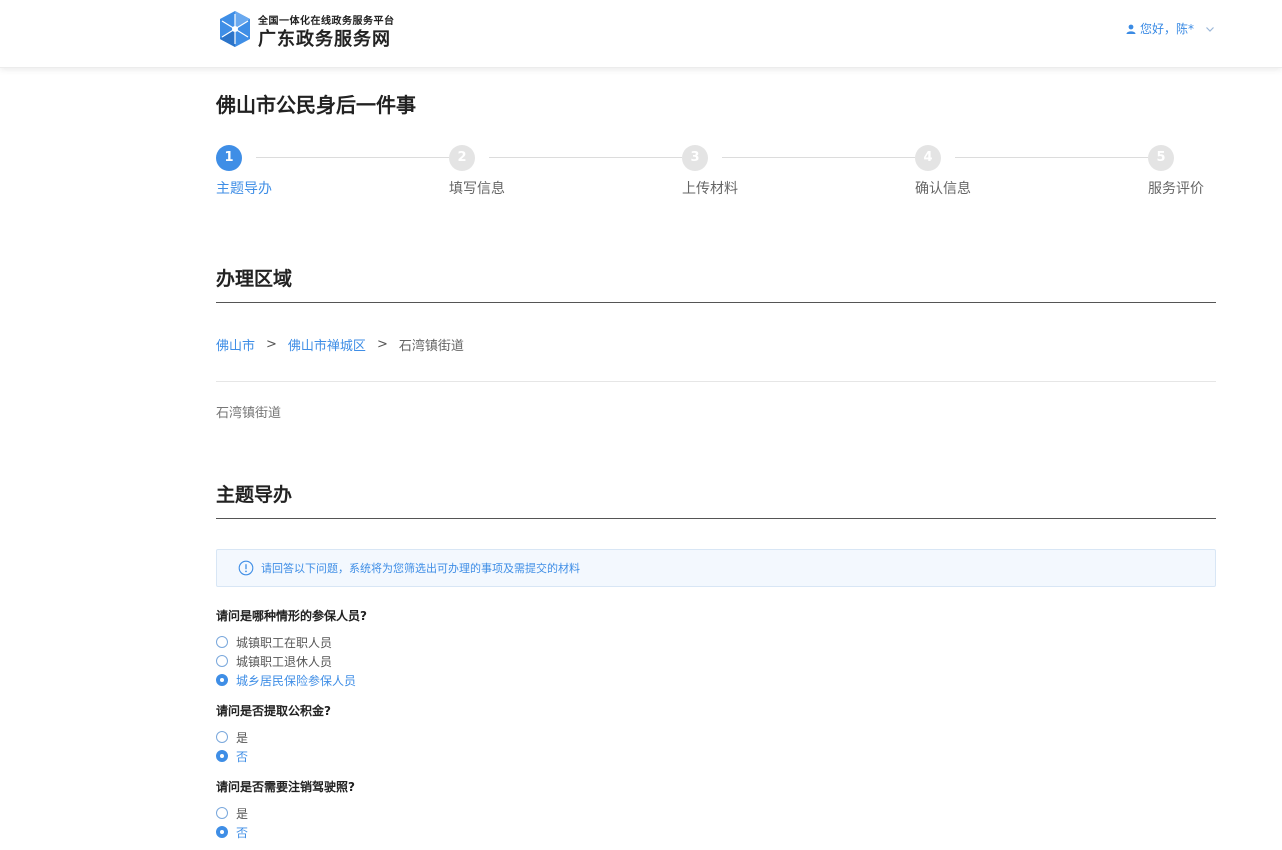 This screenshot has width=1282, height=850. I want to click on user-icon, so click(1131, 29).